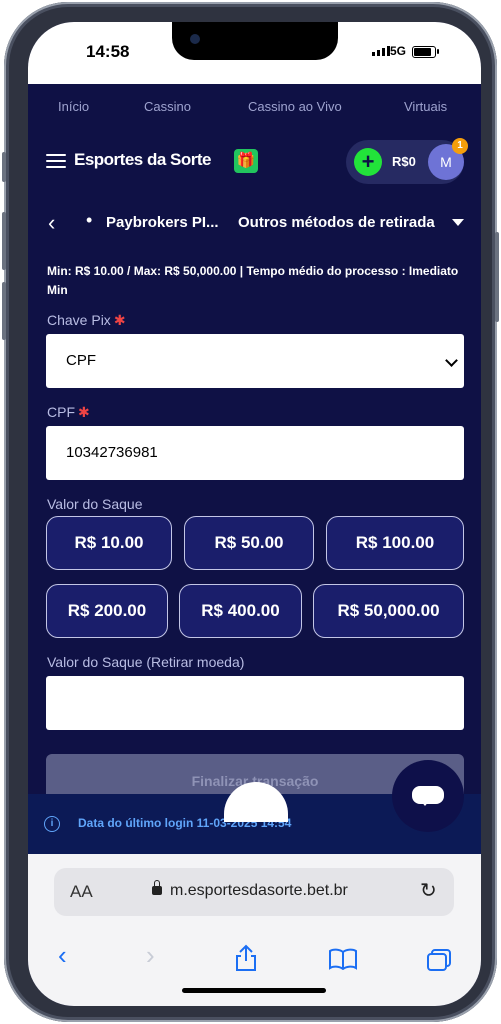  I want to click on power-button, so click(497, 277).